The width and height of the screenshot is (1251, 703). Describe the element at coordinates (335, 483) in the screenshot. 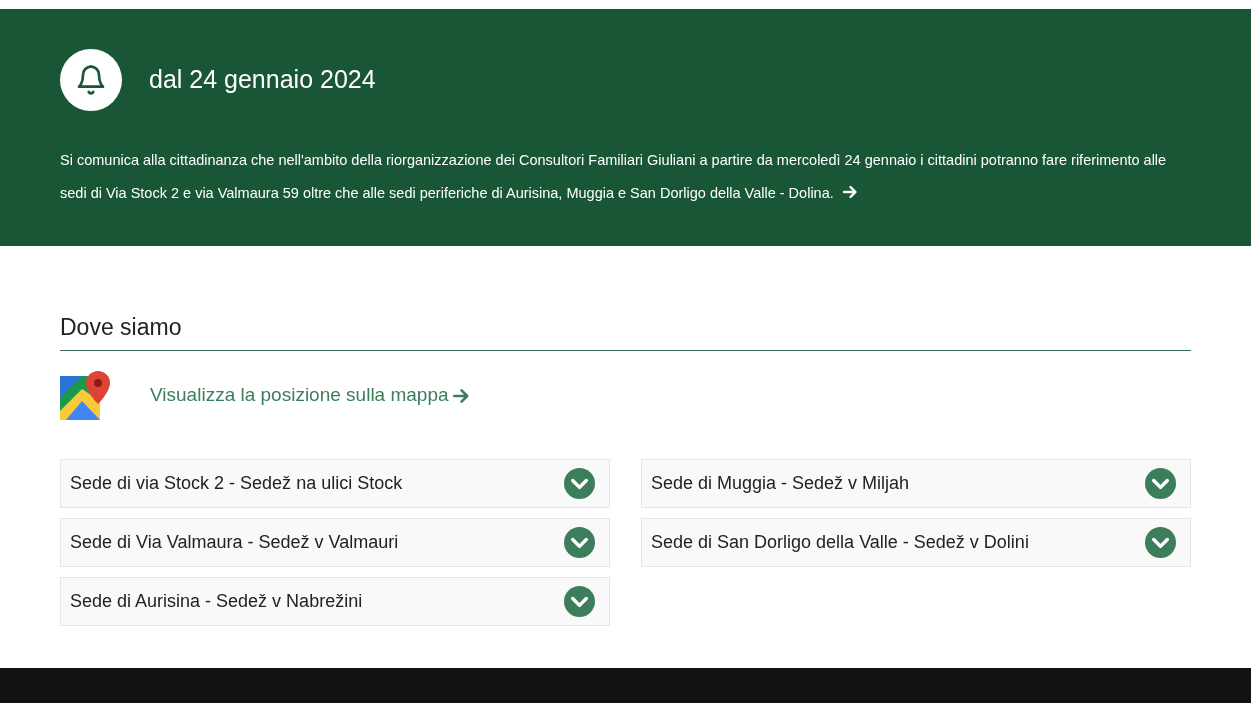

I see `accordion-item: Sede di via Stock 2 - Sedež na ulici Stock` at that location.